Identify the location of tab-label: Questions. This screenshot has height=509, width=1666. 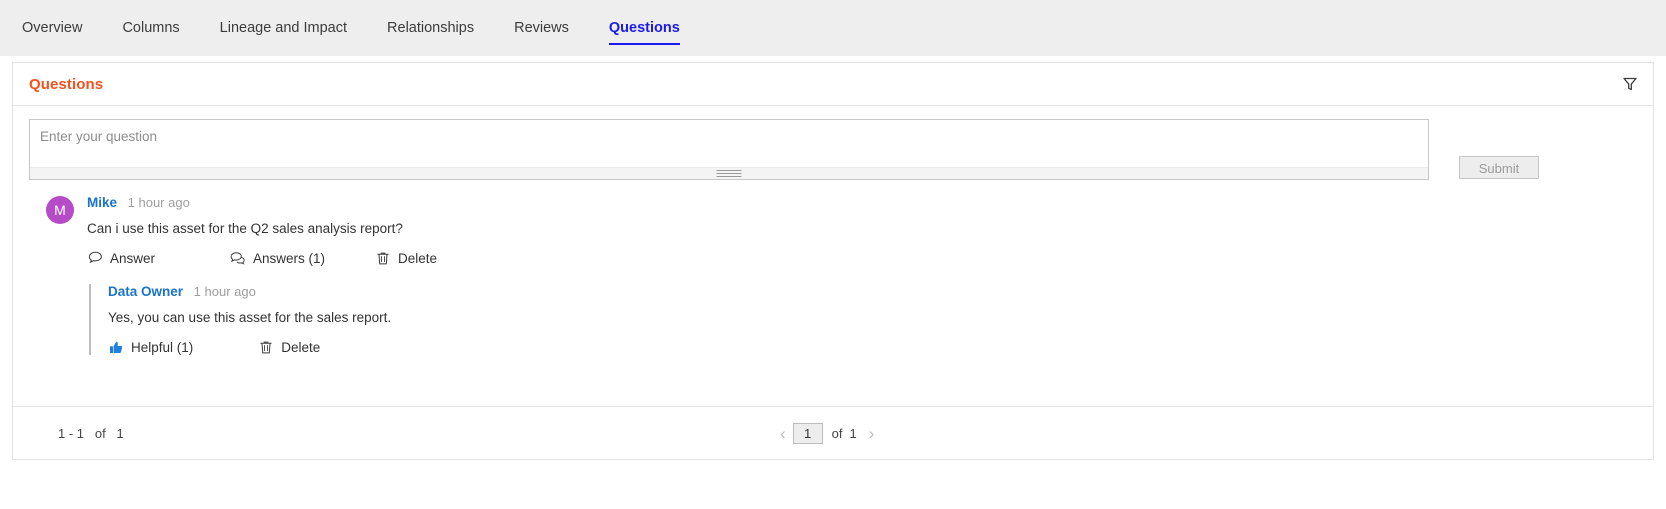
(644, 28).